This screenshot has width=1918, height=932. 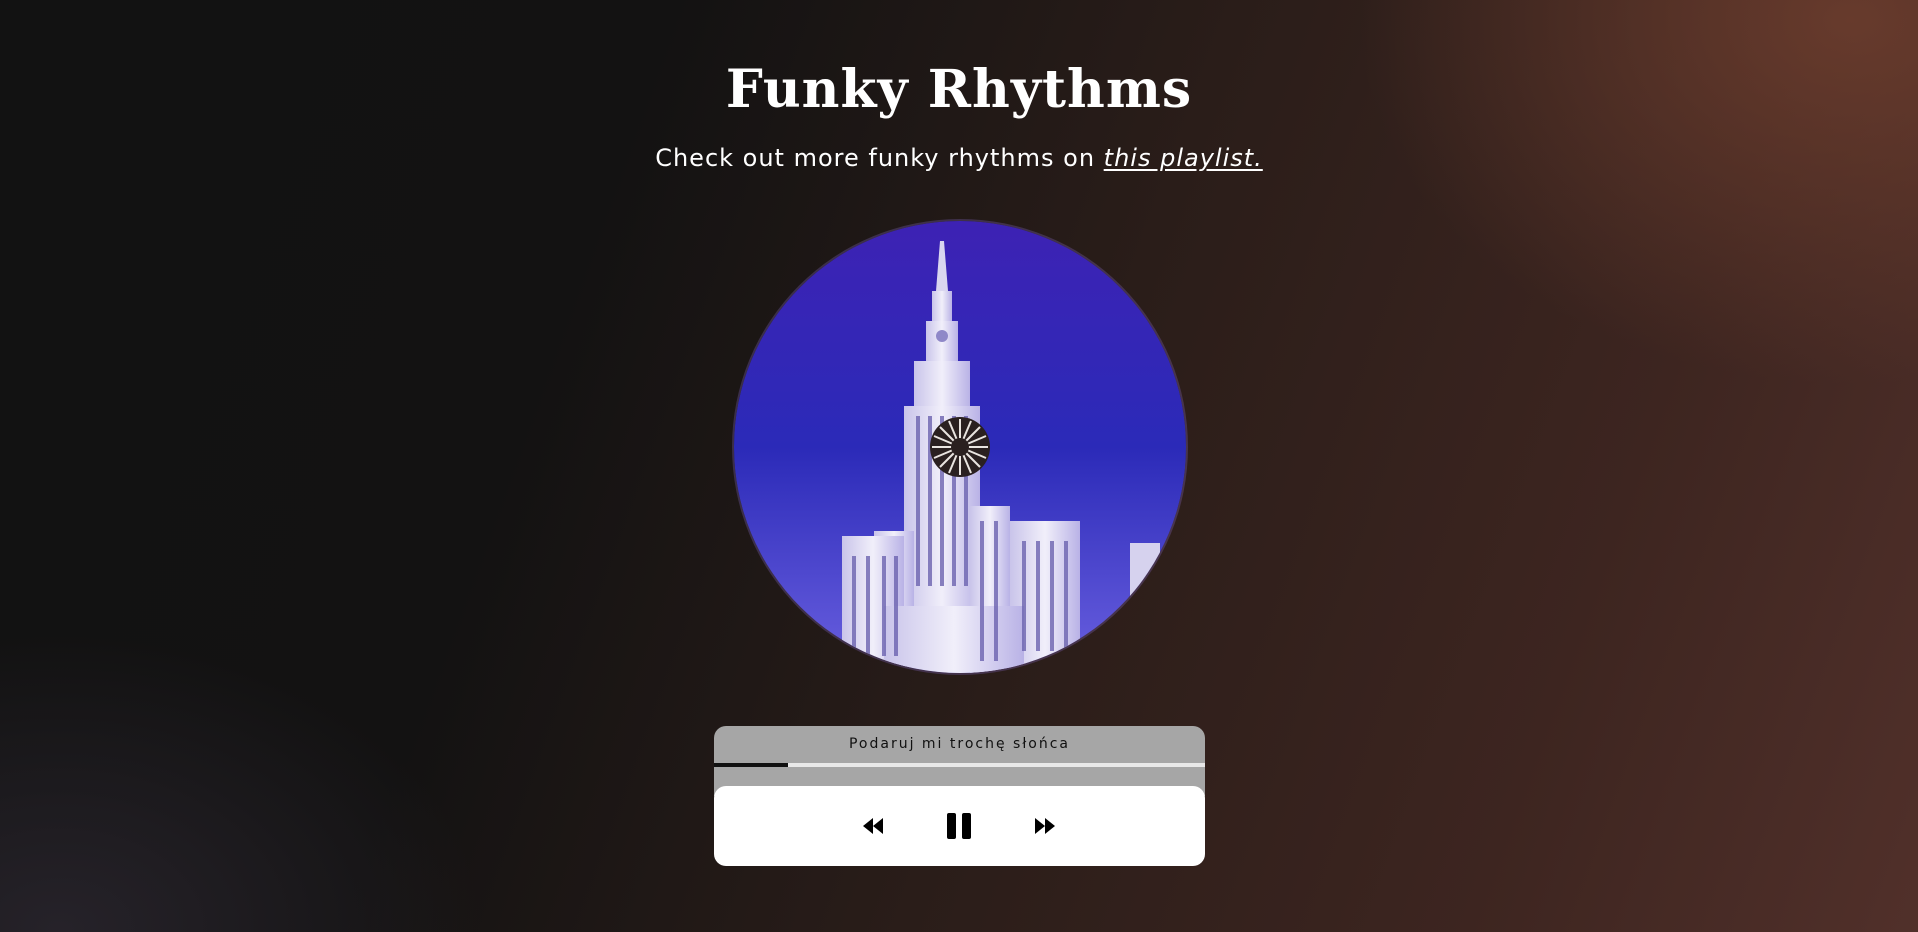 I want to click on fast-forward-icon, so click(x=1045, y=826).